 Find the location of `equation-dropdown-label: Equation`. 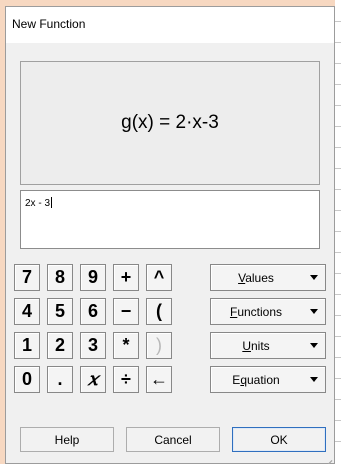

equation-dropdown-label: Equation is located at coordinates (256, 380).